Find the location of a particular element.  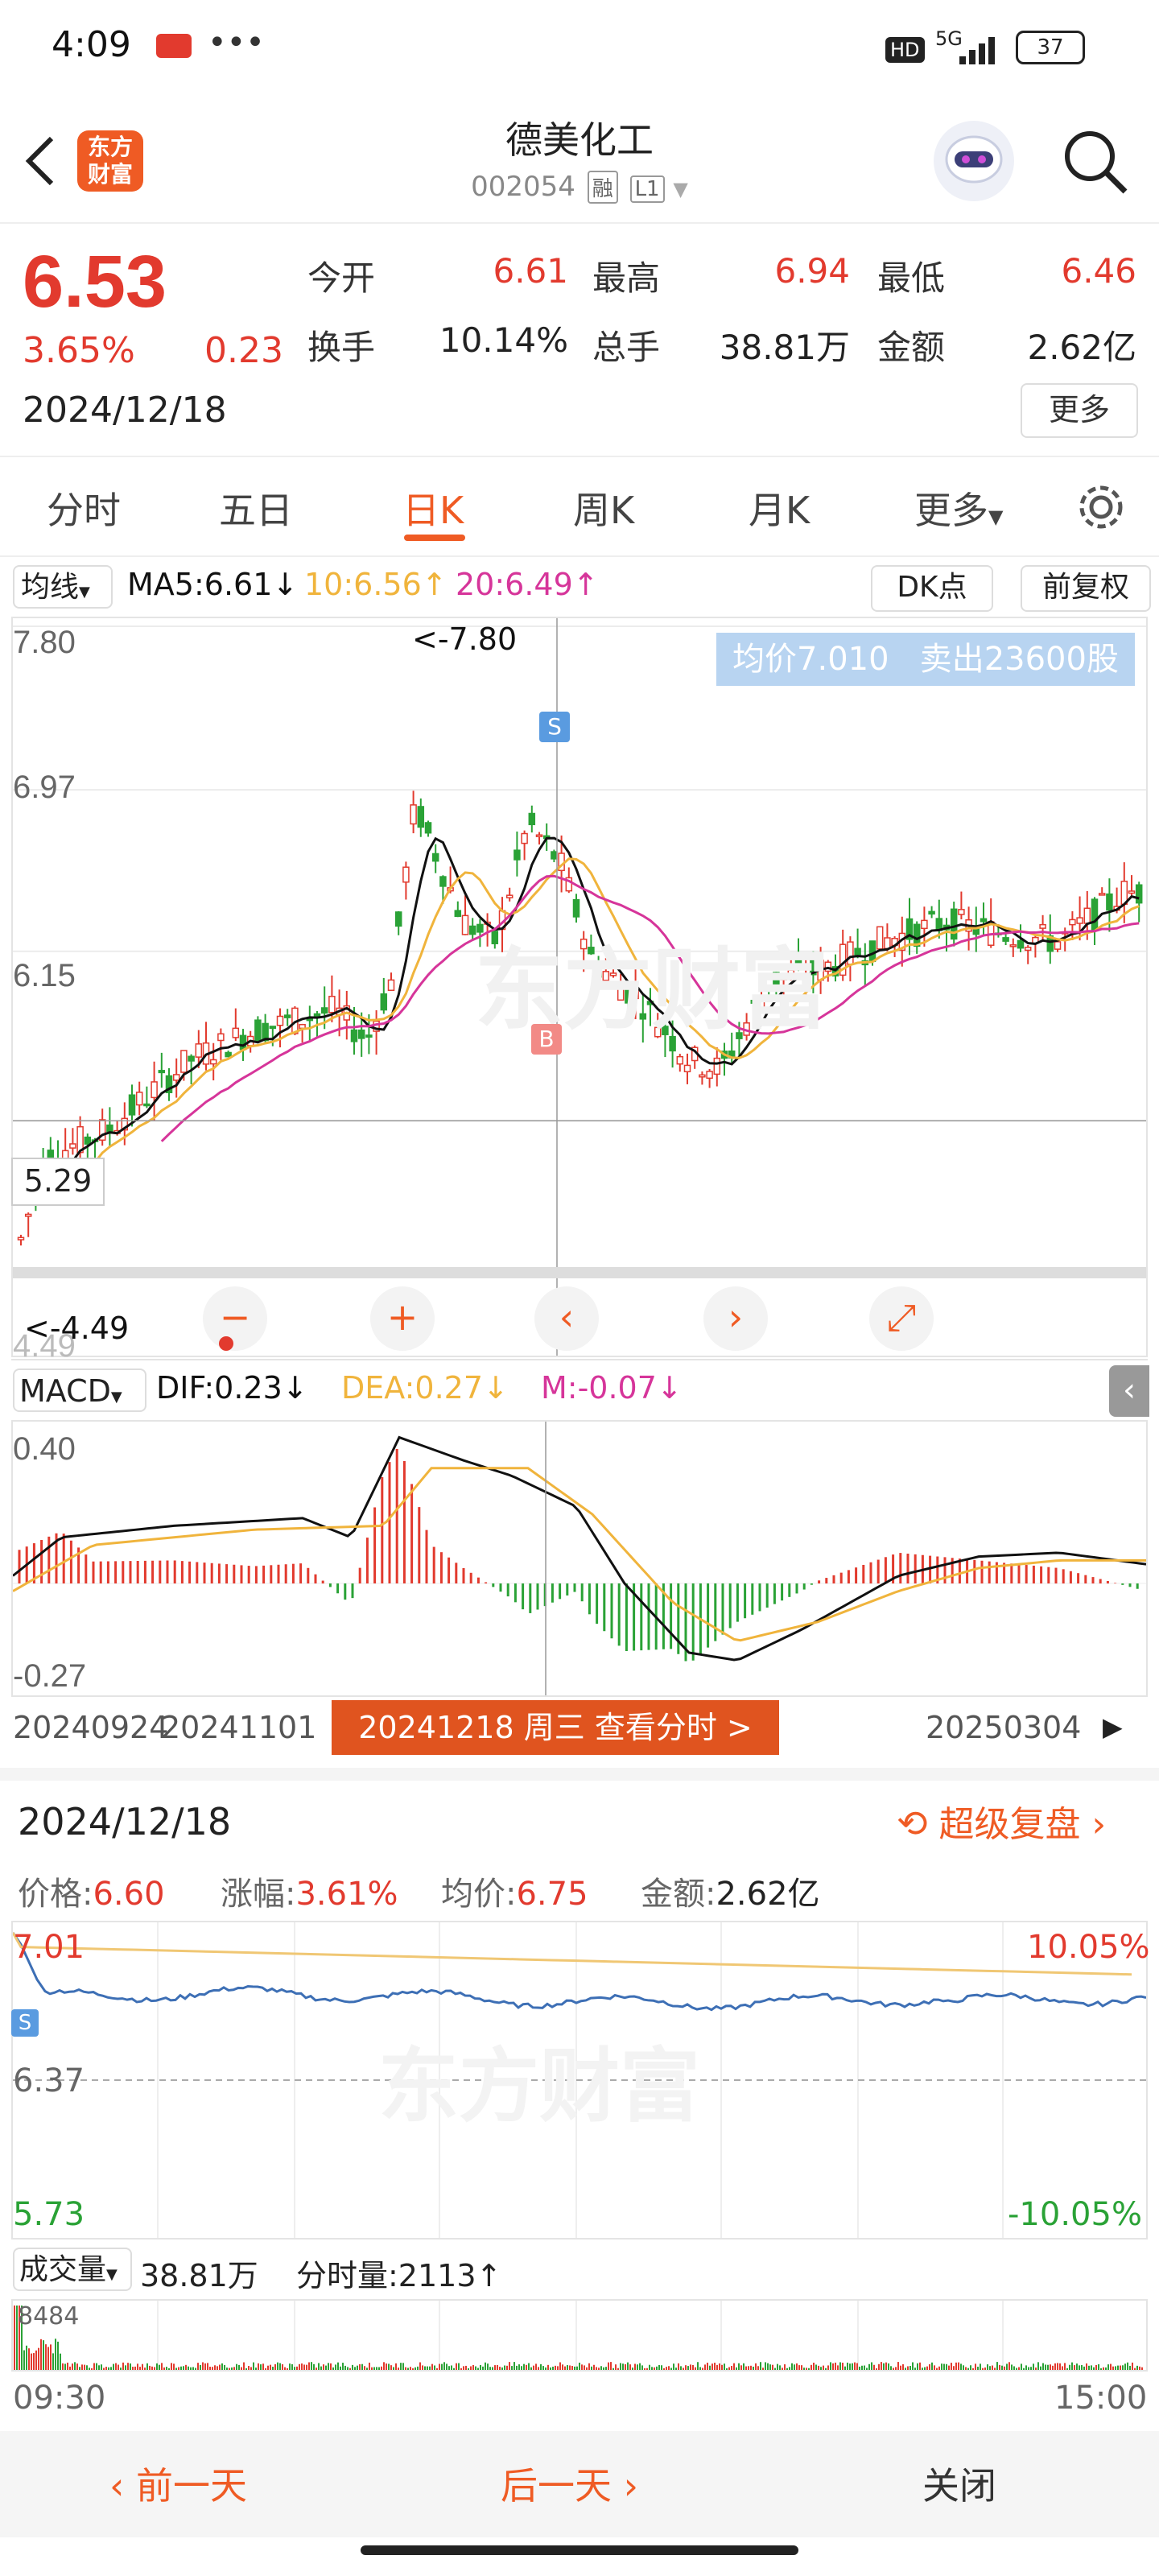

volume-value: 38.81万 is located at coordinates (784, 347).